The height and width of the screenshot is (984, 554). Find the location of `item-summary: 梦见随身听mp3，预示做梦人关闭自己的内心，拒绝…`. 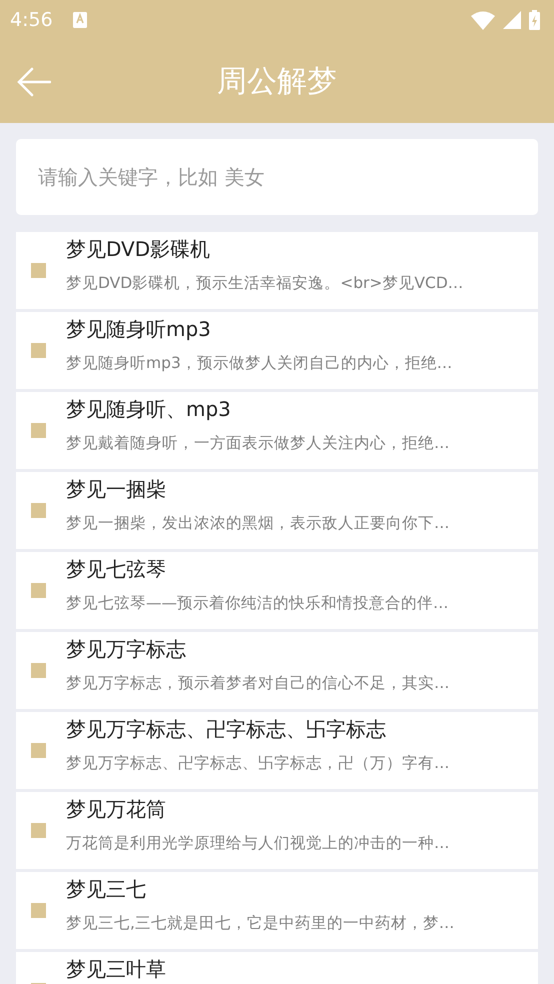

item-summary: 梦见随身听mp3，预示做梦人关闭自己的内心，拒绝… is located at coordinates (259, 363).